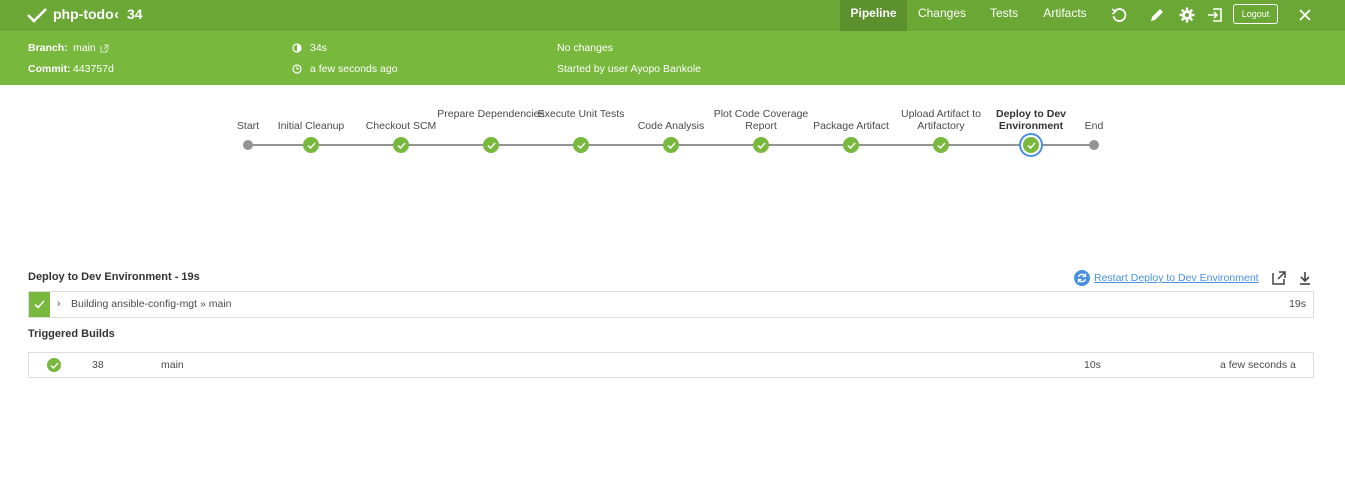  What do you see at coordinates (1176, 278) in the screenshot?
I see `restart-stage-label: Restart Deploy to Dev Environment` at bounding box center [1176, 278].